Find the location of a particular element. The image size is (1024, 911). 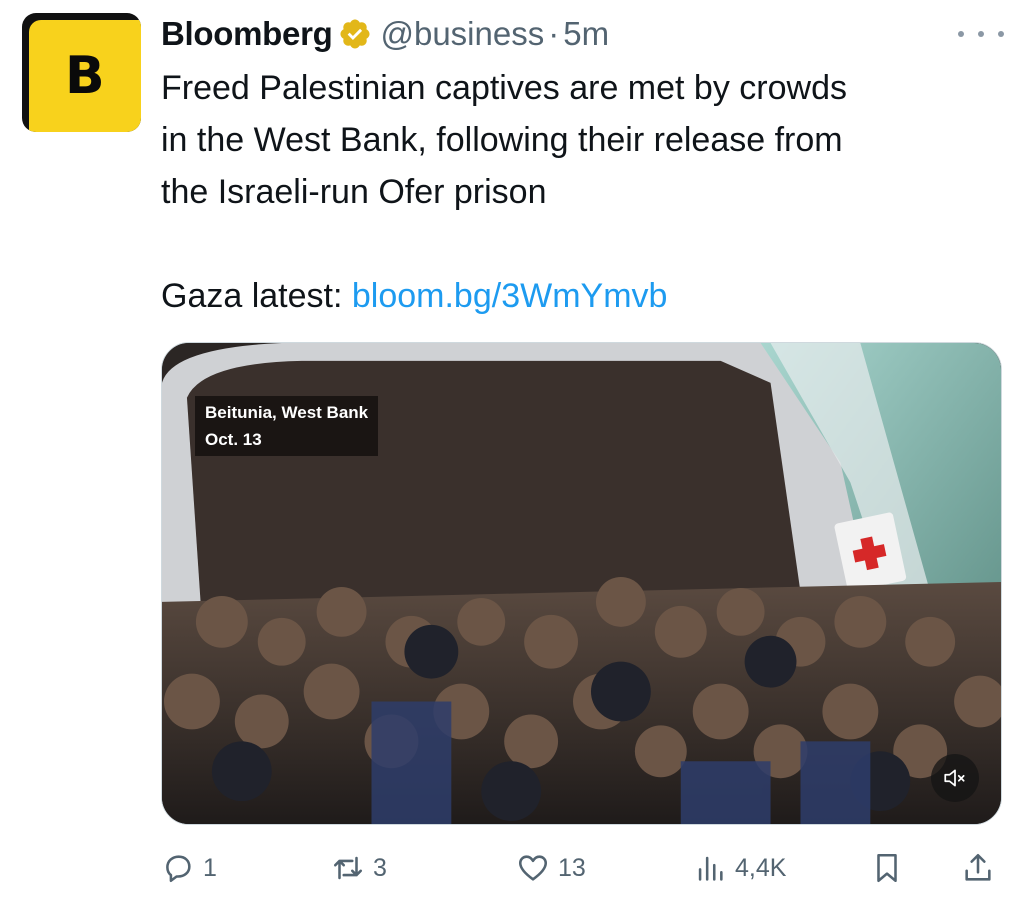

video-caption: Beitunia, West Bank Oct. 13 is located at coordinates (287, 426).